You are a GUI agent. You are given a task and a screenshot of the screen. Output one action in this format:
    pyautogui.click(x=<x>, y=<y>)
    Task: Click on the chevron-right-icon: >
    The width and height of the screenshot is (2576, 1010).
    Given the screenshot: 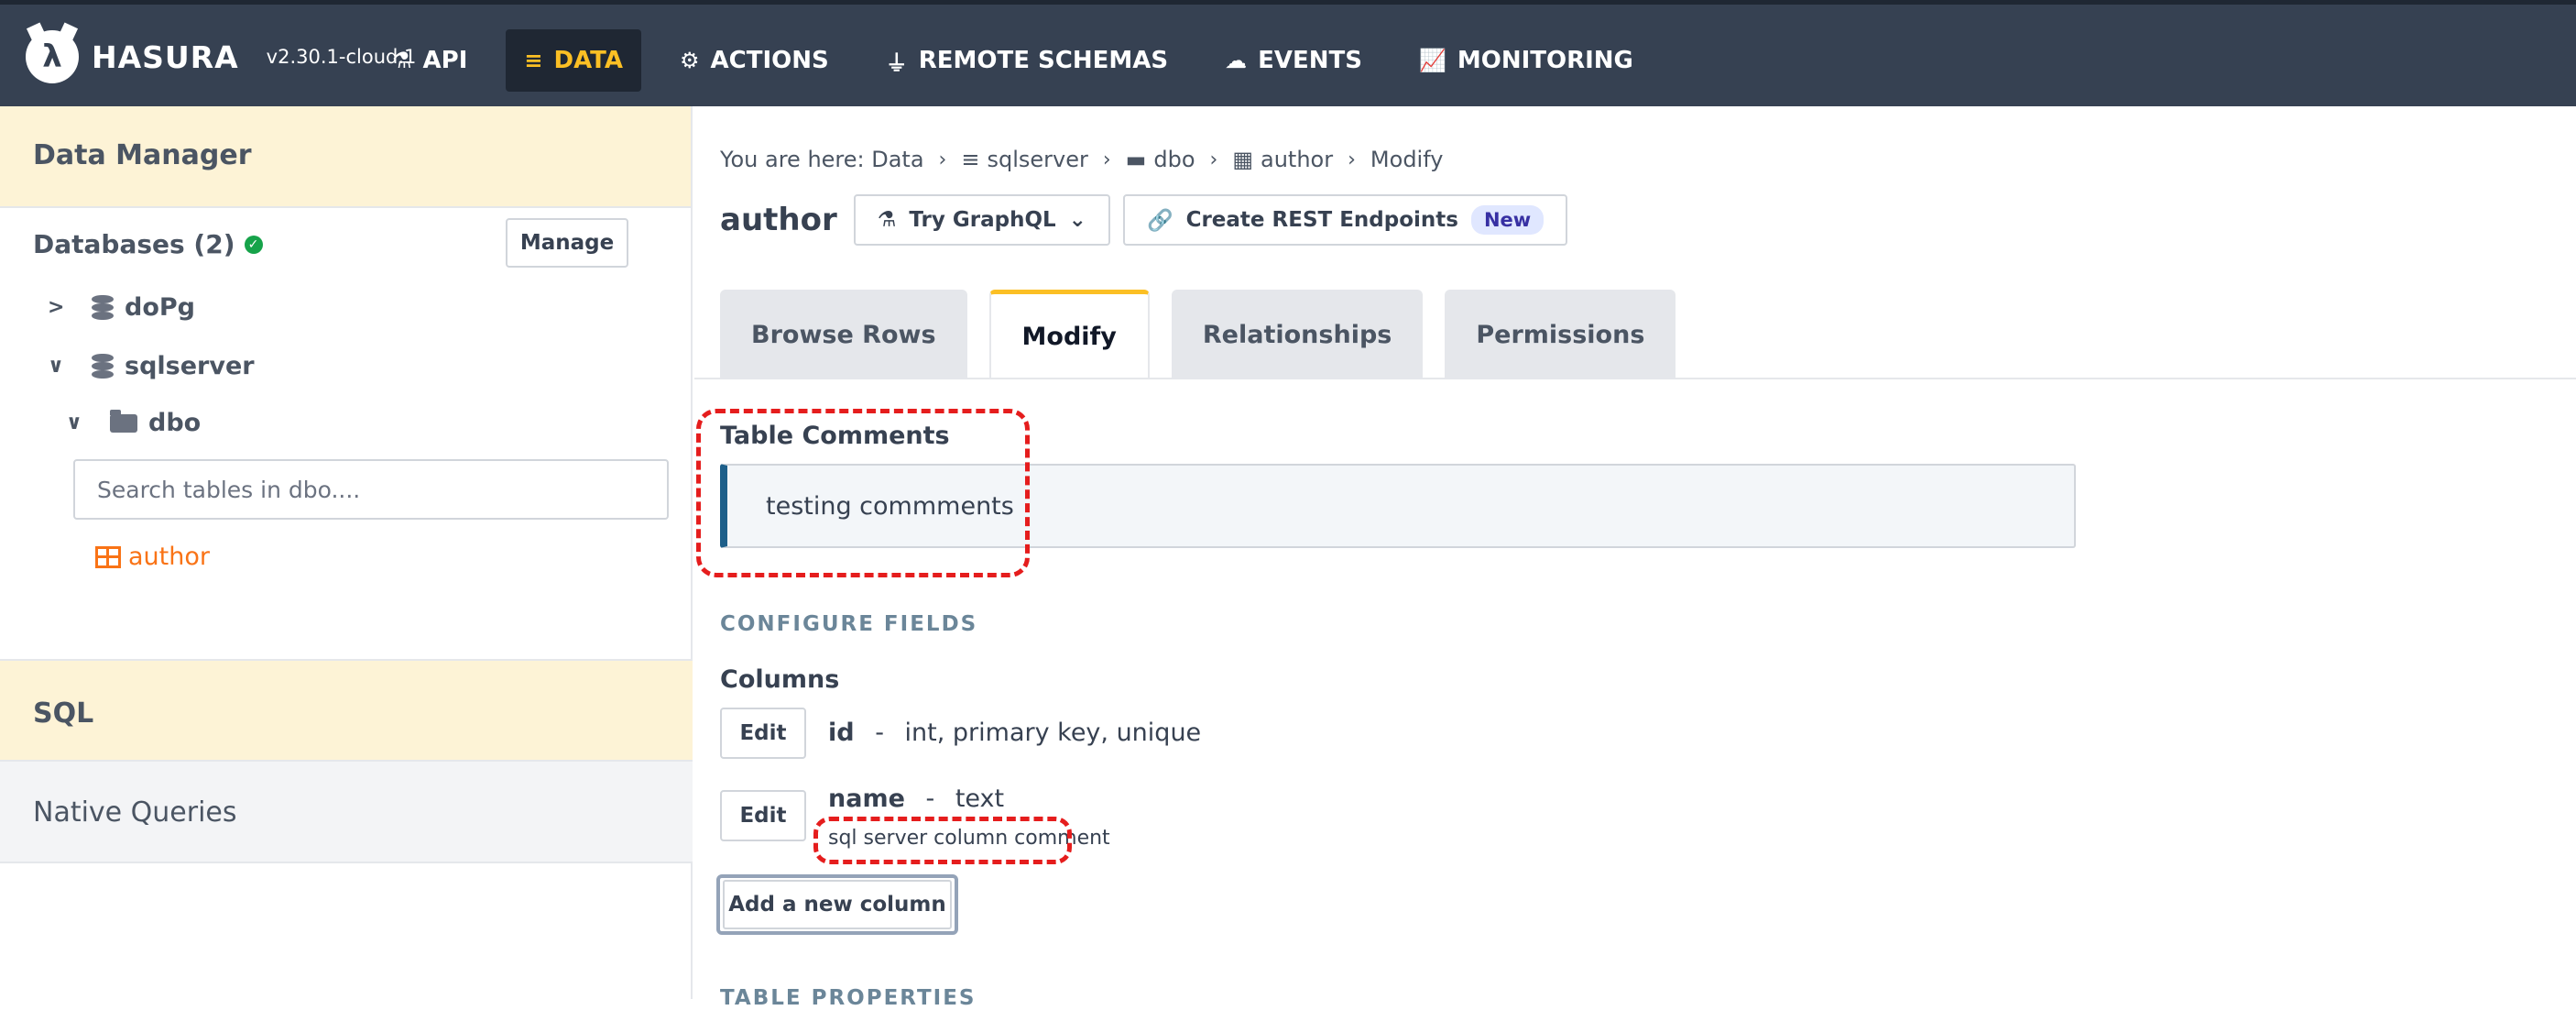 What is the action you would take?
    pyautogui.click(x=61, y=307)
    